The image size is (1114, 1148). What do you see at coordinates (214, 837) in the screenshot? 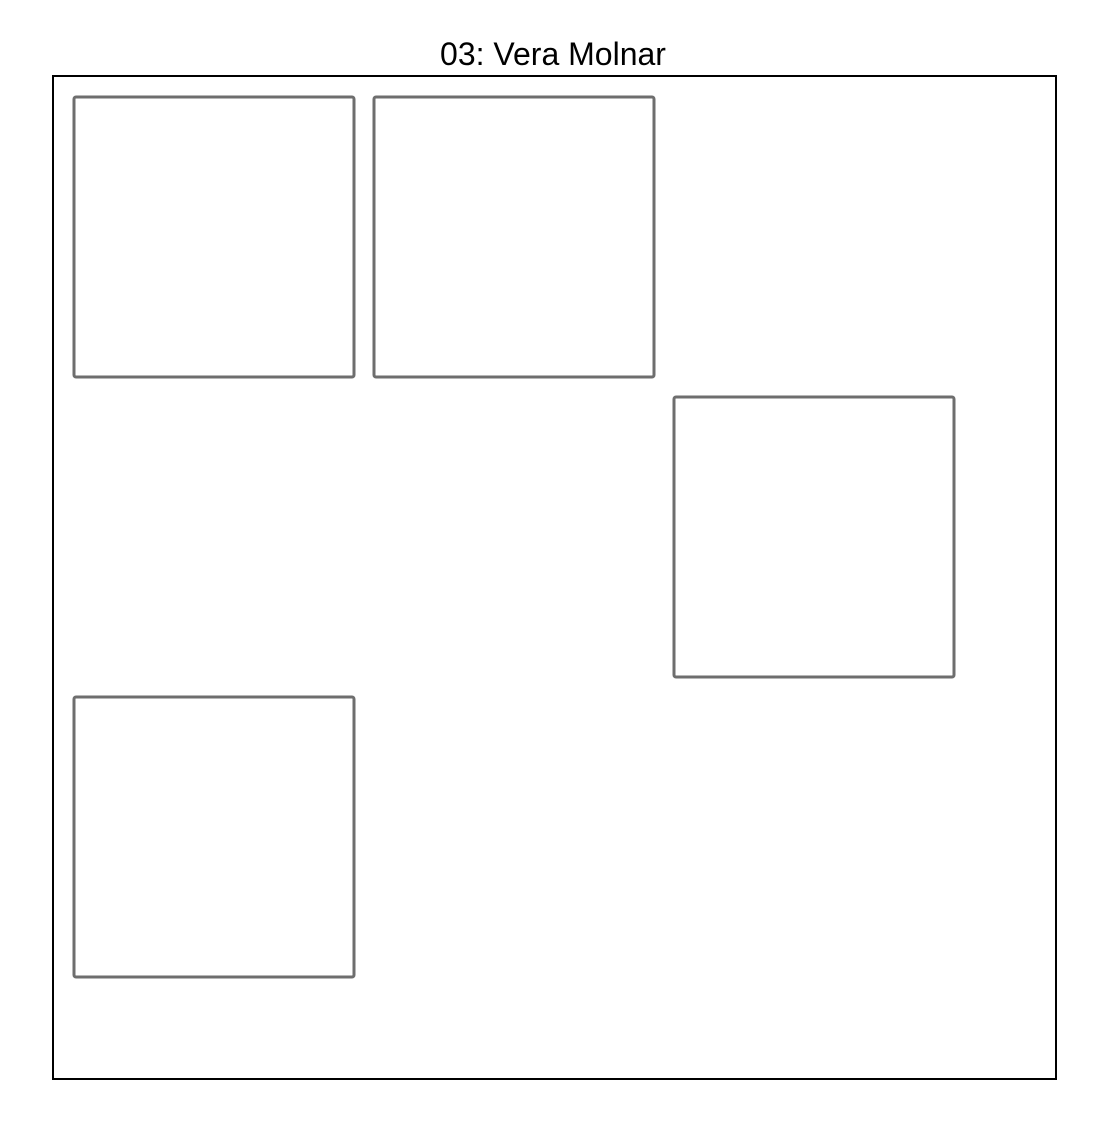
I see `square-r3-c1` at bounding box center [214, 837].